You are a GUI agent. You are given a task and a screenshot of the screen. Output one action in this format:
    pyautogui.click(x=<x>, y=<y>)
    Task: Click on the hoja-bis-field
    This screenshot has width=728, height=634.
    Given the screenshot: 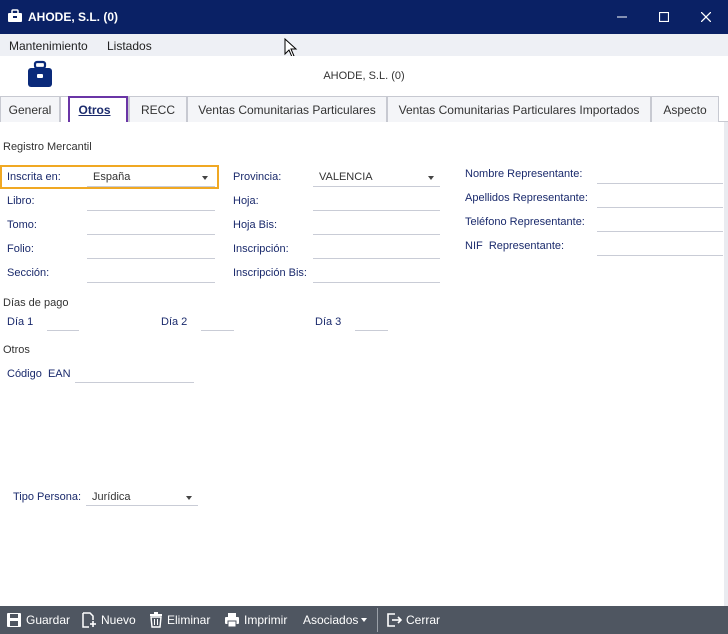 What is the action you would take?
    pyautogui.click(x=376, y=234)
    